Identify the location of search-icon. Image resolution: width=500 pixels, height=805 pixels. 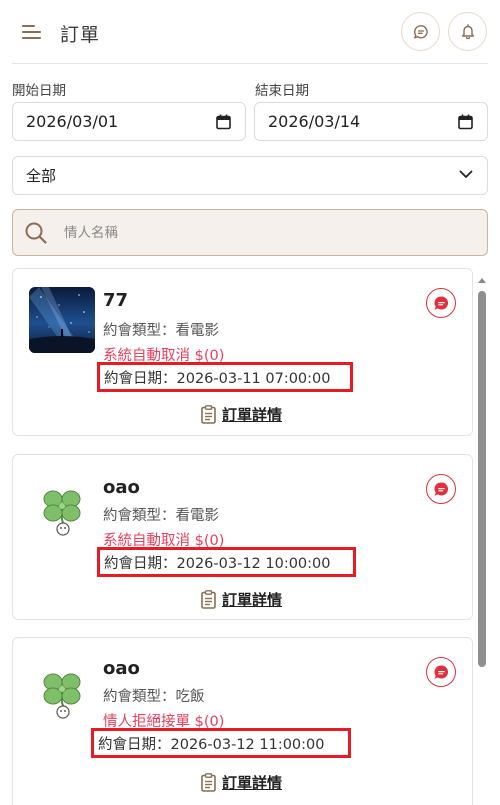
(36, 233).